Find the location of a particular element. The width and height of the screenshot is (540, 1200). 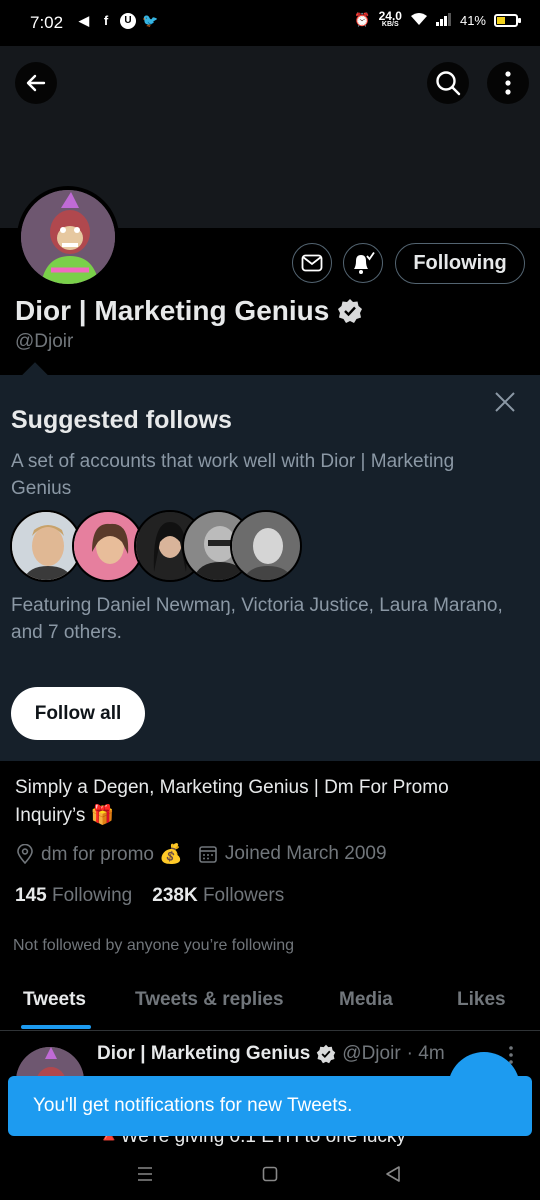

suggested-avatars is located at coordinates (160, 546).